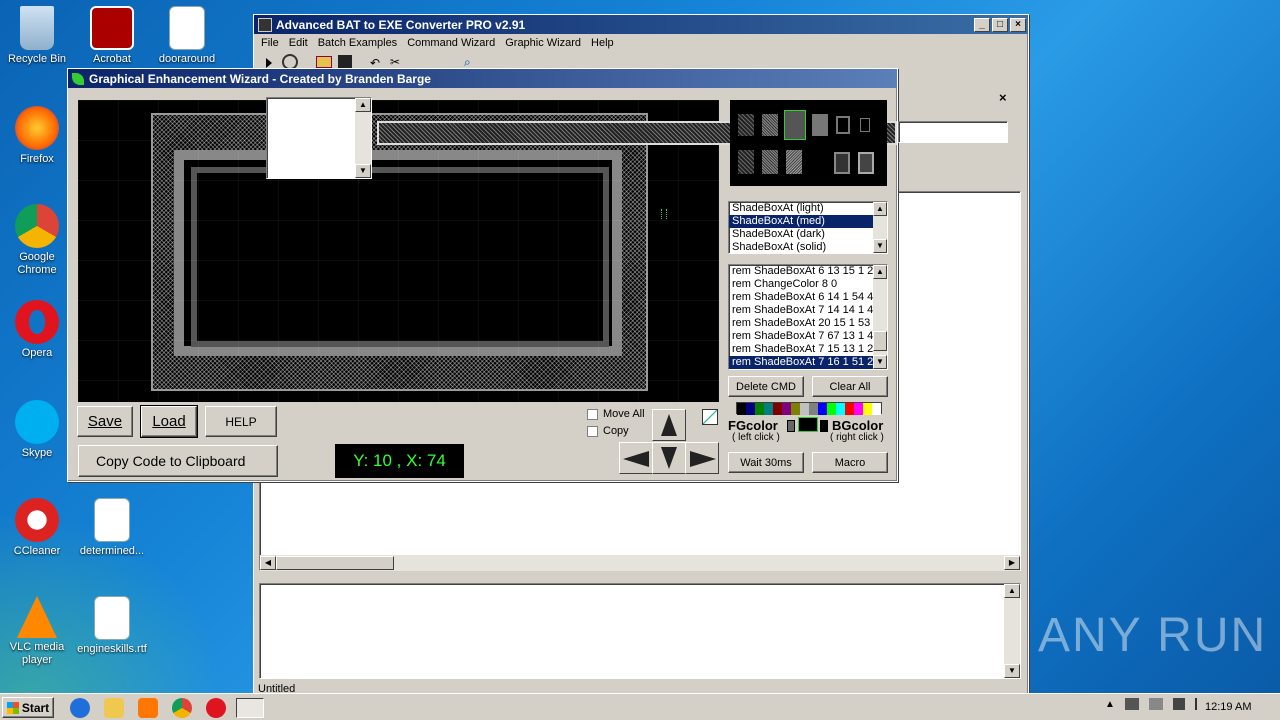 The height and width of the screenshot is (720, 1280). I want to click on help-button: HELP, so click(241, 421).